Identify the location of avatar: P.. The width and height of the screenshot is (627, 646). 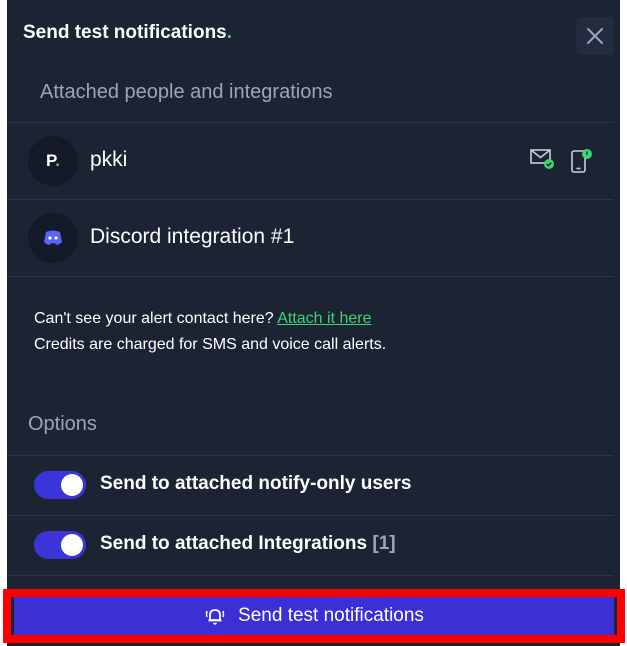
(53, 161).